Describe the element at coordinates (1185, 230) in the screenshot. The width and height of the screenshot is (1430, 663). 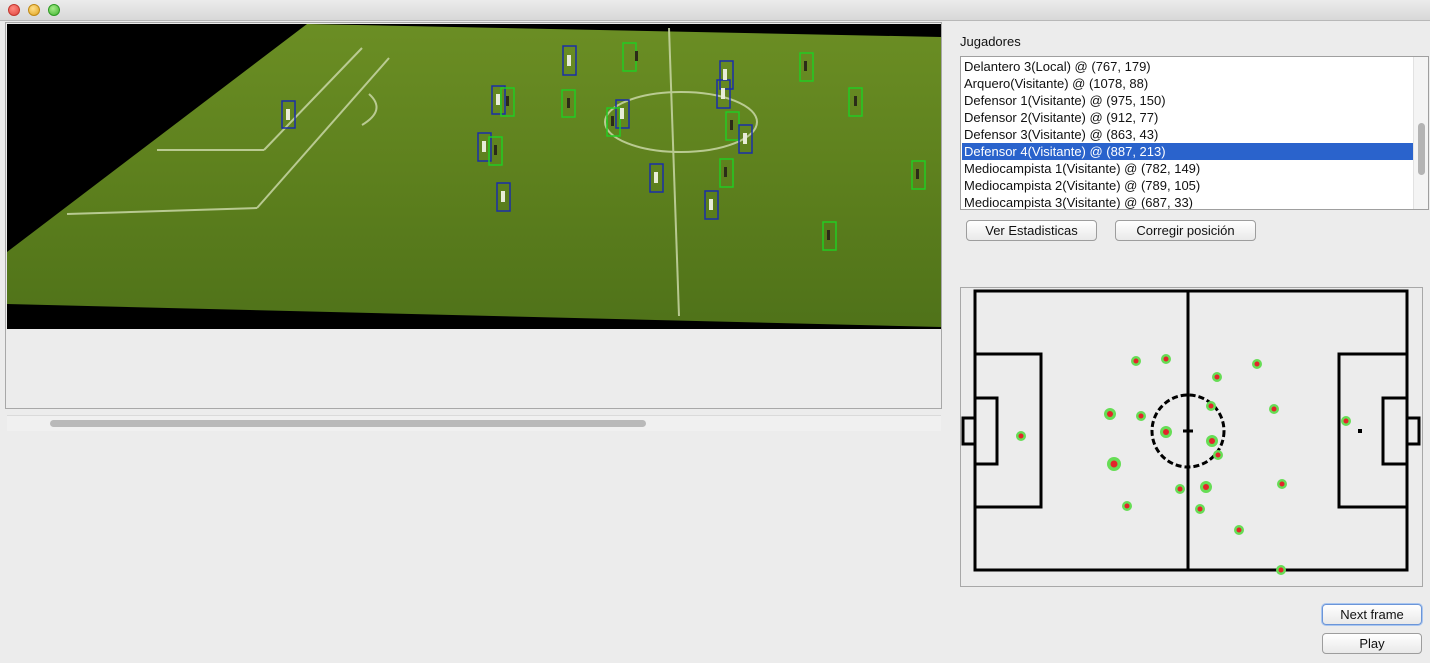
I see `correct-position-button: Corregir posición` at that location.